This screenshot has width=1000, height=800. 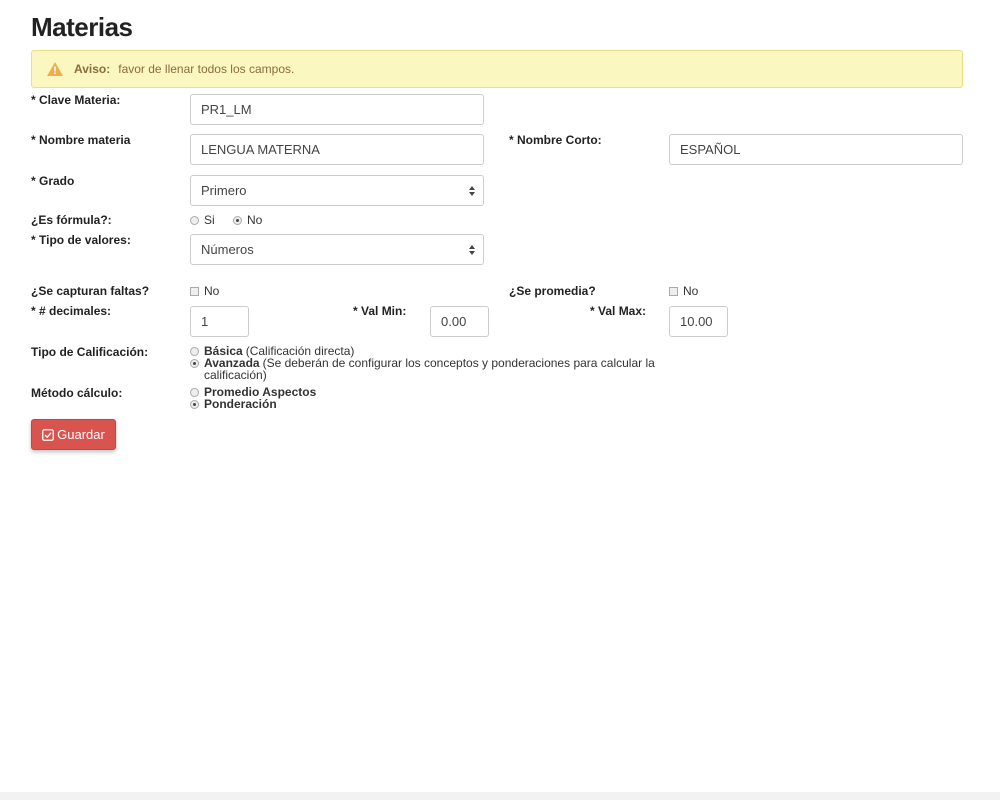 I want to click on captura-faltas-checkbox: No, so click(x=204, y=291).